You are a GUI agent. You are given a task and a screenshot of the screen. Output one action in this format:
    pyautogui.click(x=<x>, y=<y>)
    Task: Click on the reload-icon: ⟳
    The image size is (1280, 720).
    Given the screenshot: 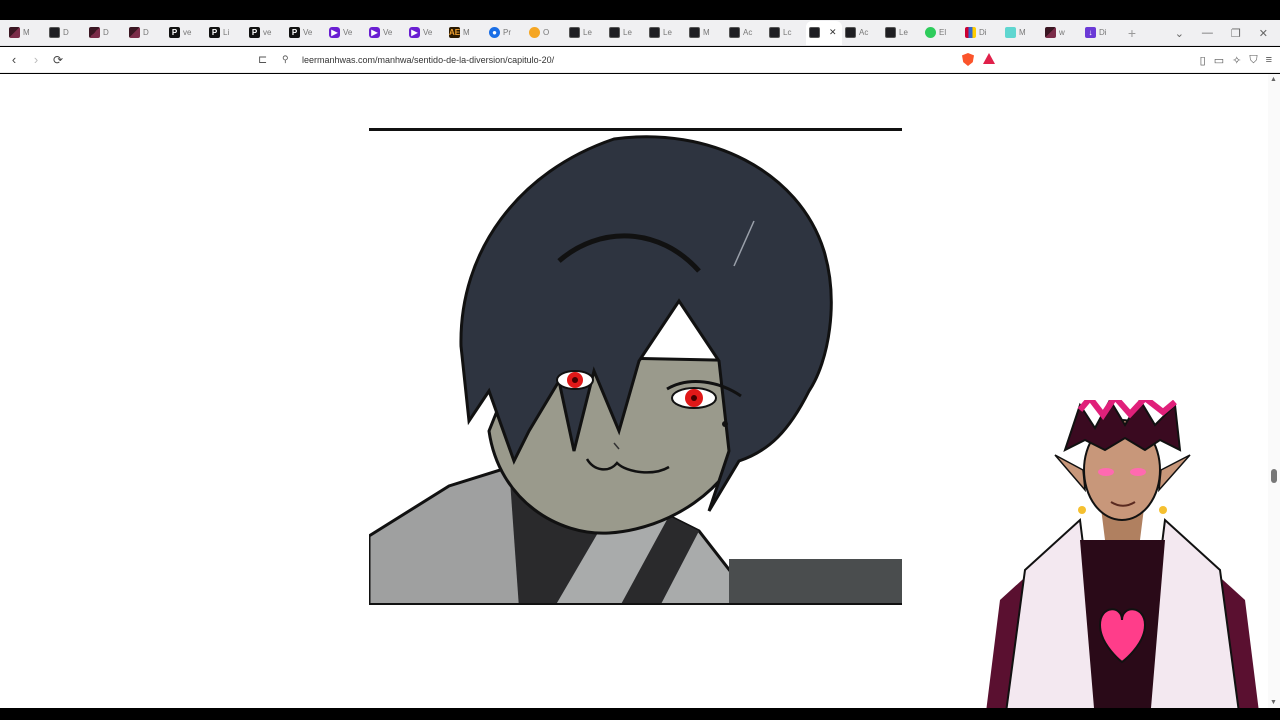 What is the action you would take?
    pyautogui.click(x=58, y=60)
    